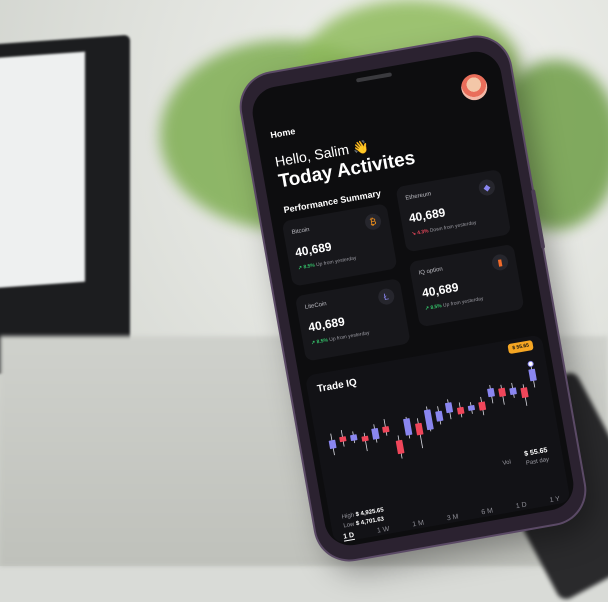  I want to click on app-header: Home, so click(380, 111).